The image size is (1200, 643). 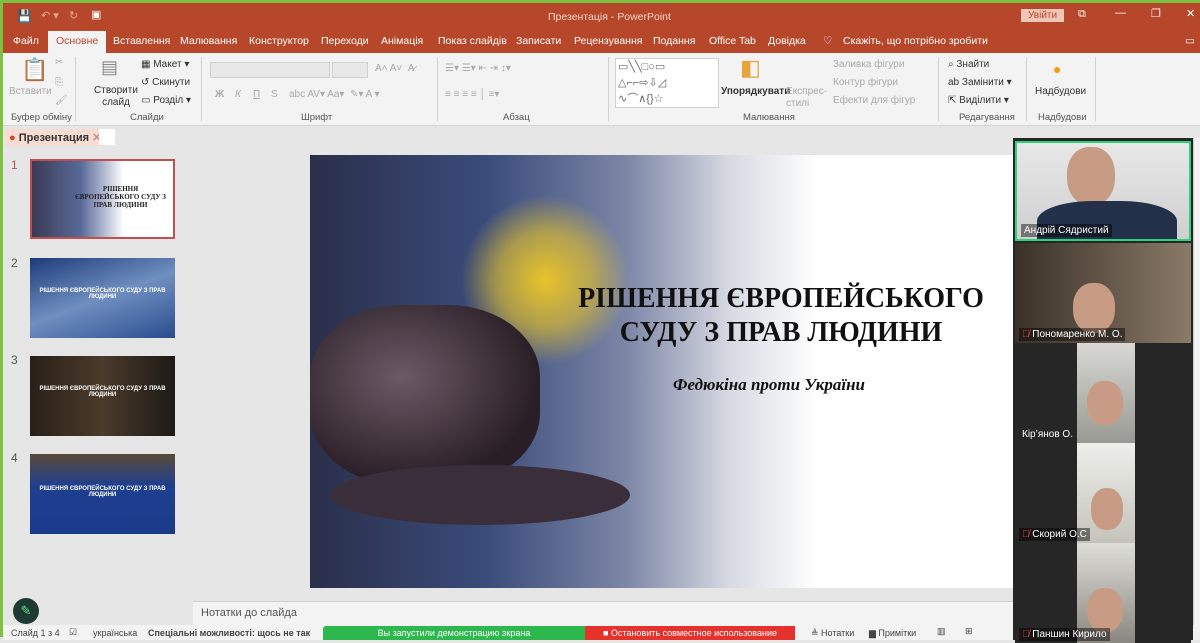 What do you see at coordinates (865, 82) in the screenshot?
I see `shape-outline-button: Контур фігури` at bounding box center [865, 82].